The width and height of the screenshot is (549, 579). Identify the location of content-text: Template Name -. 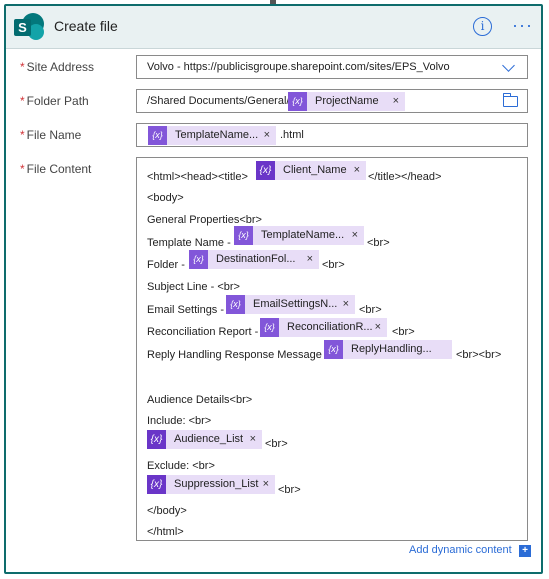
(189, 243).